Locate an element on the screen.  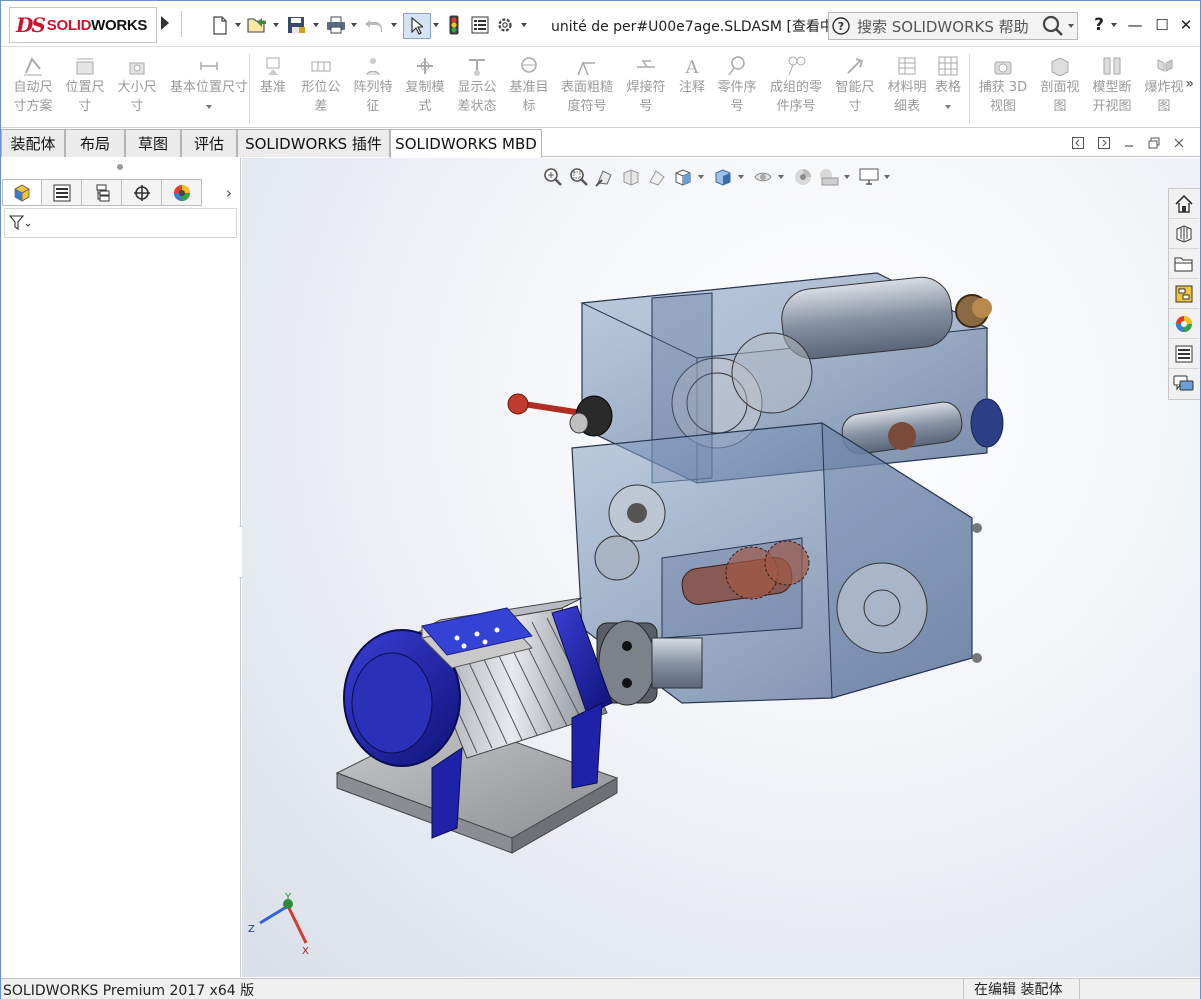
tab-layout: 布局 is located at coordinates (95, 143).